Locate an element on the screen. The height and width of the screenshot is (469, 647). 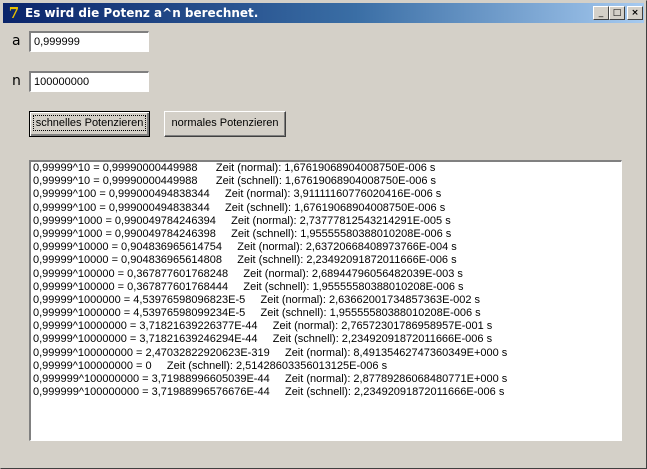
a-input: 0,999999 is located at coordinates (89, 41).